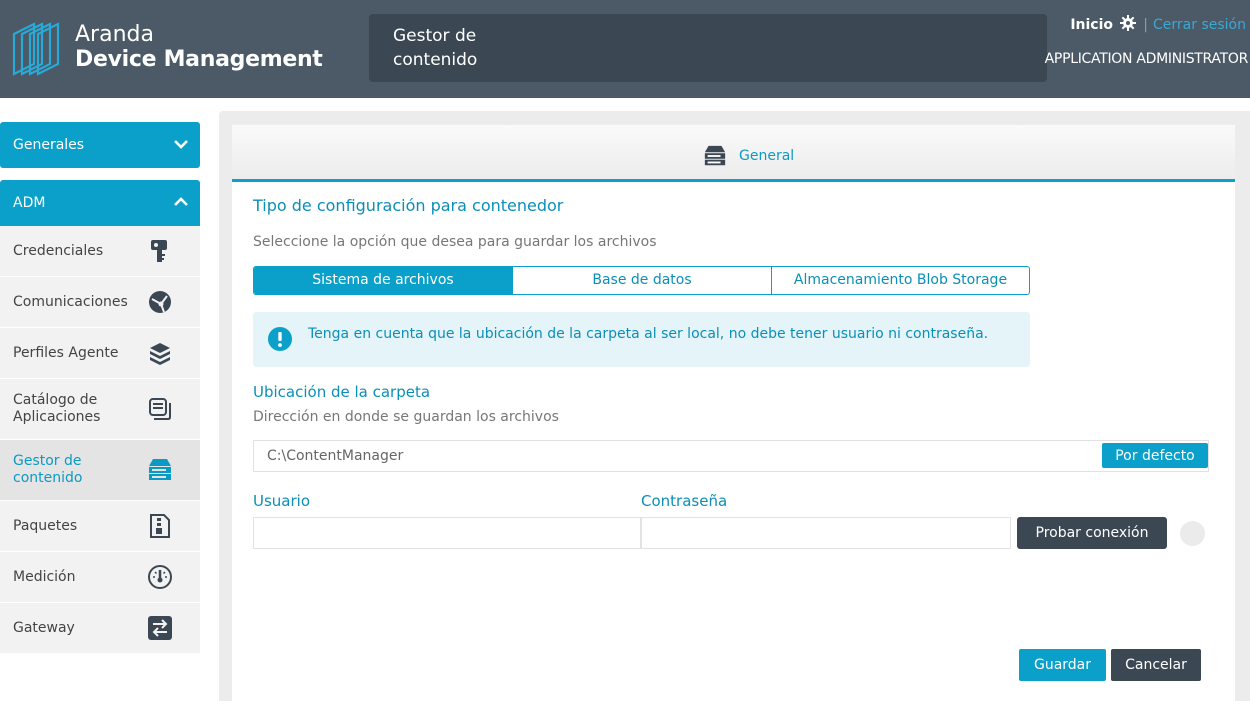 The height and width of the screenshot is (701, 1250). I want to click on option-base-datos: Base de datos, so click(641, 280).